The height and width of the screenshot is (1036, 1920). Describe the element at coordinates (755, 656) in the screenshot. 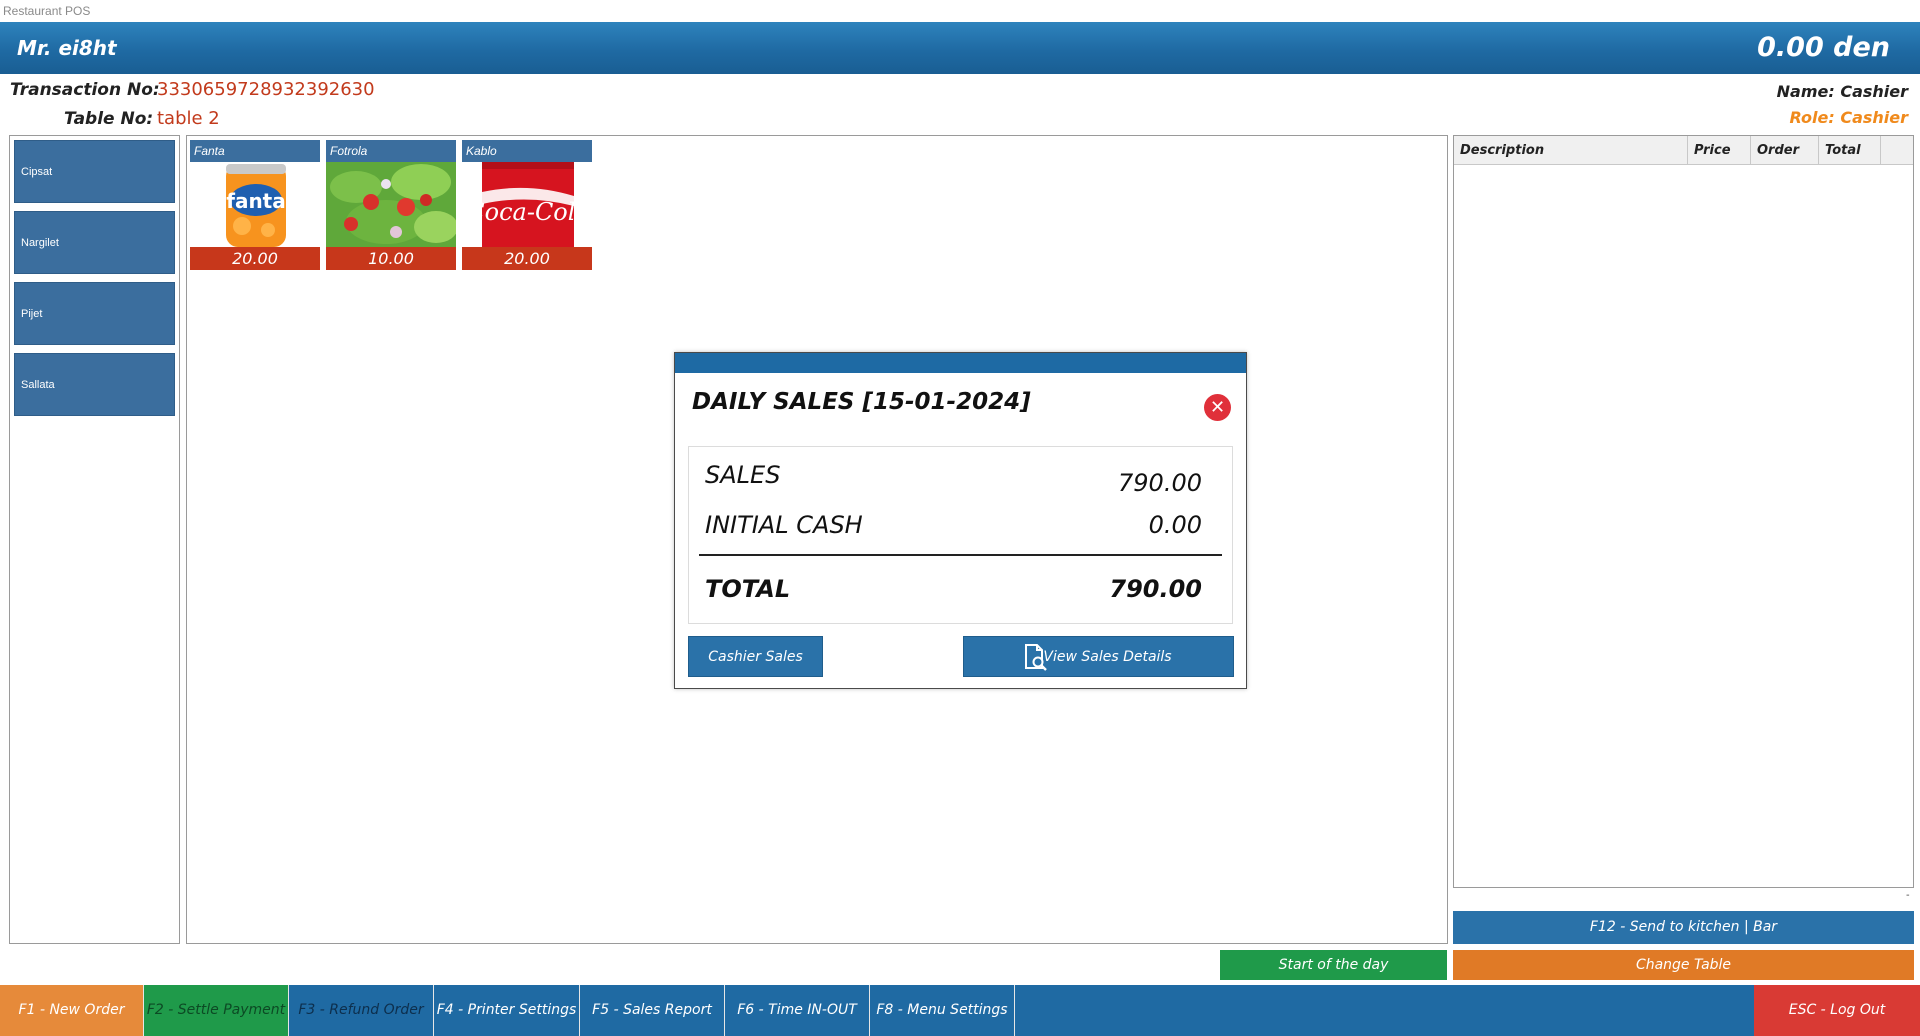

I see `cashier-sales-button: Cashier Sales` at that location.